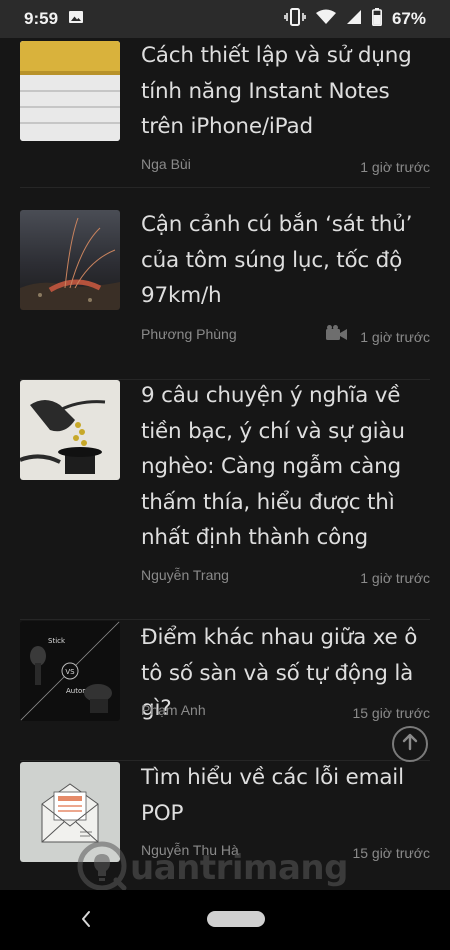 Image resolution: width=450 pixels, height=950 pixels. I want to click on arrow-up-icon, so click(410, 744).